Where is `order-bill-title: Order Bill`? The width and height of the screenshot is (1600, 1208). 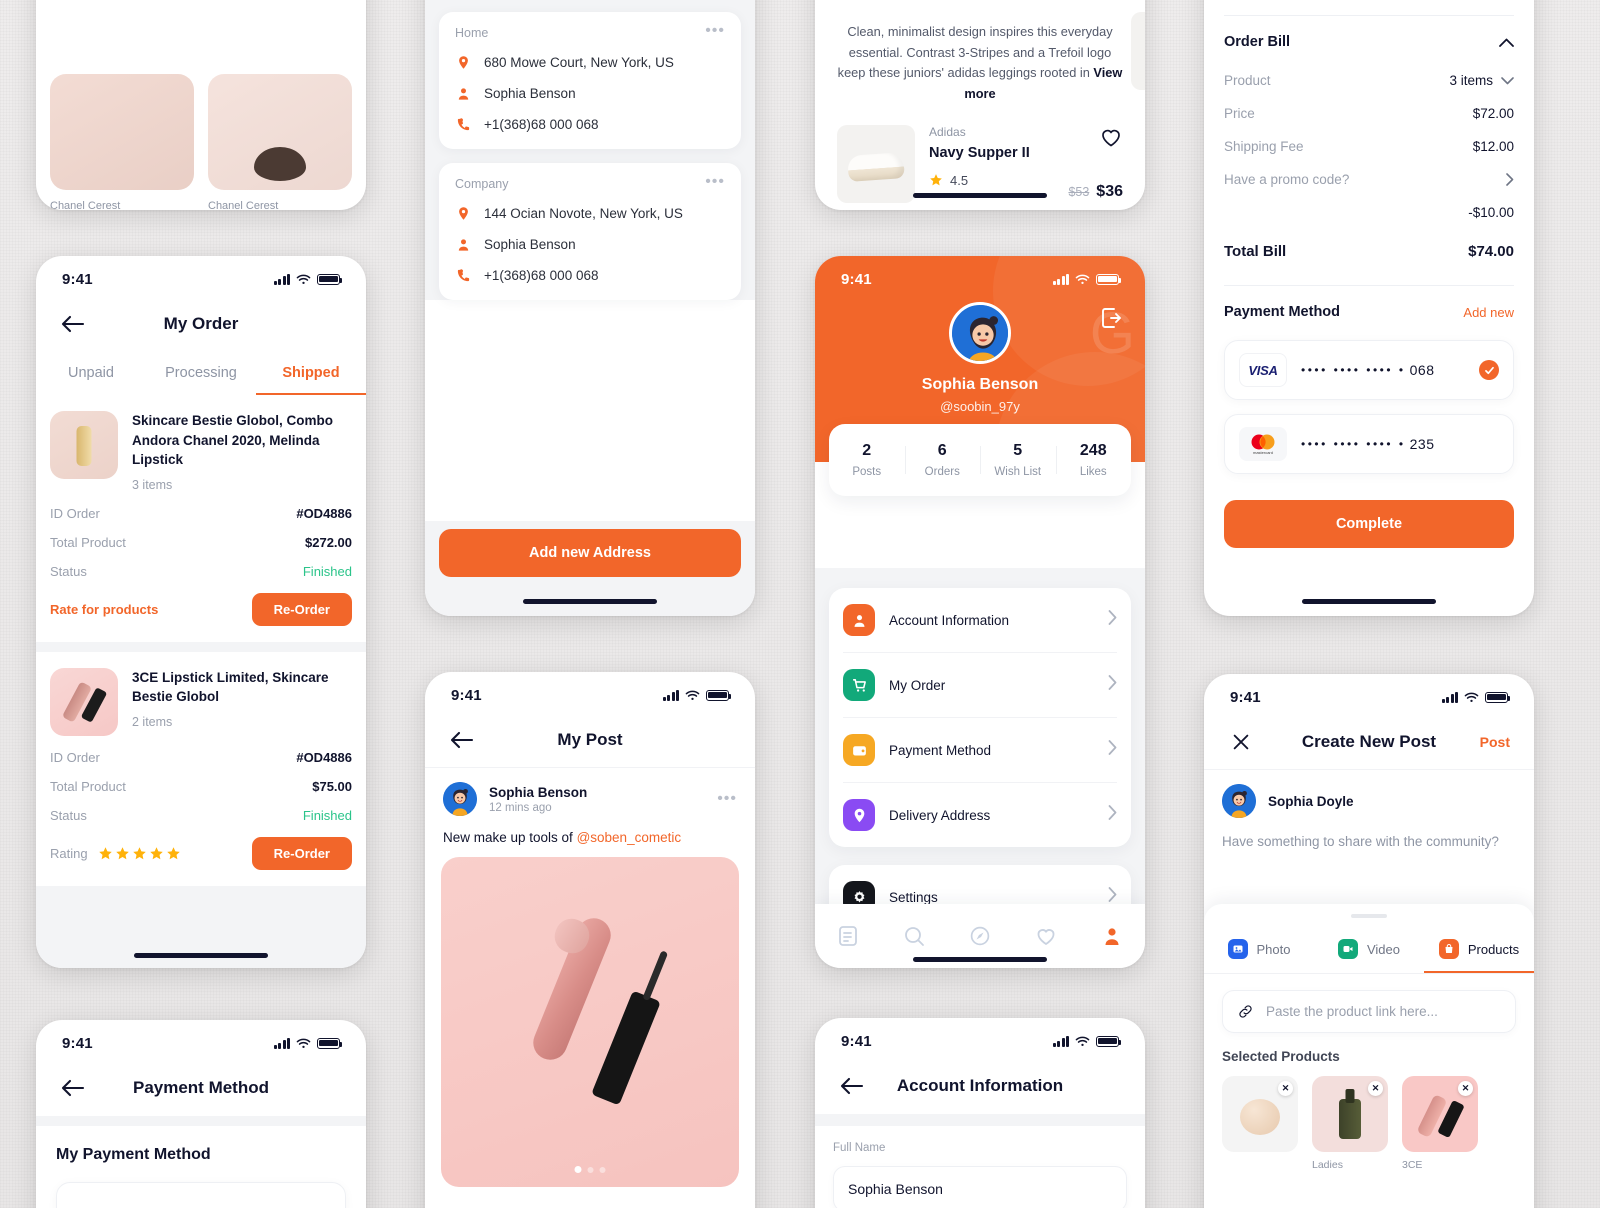 order-bill-title: Order Bill is located at coordinates (1257, 42).